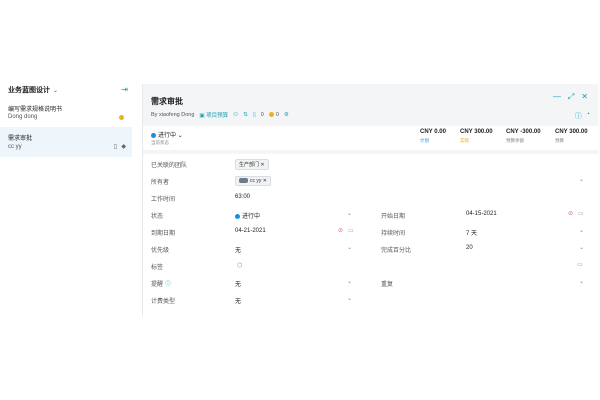  I want to click on author-text: By xiaofeng Dong, so click(173, 115).